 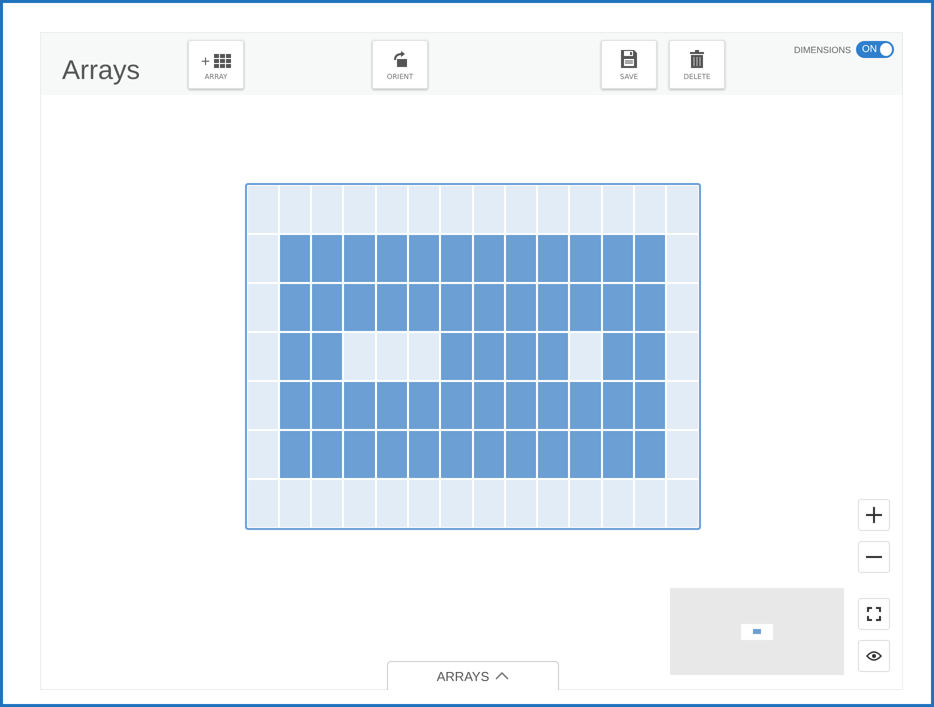 I want to click on fit-button, so click(x=874, y=614).